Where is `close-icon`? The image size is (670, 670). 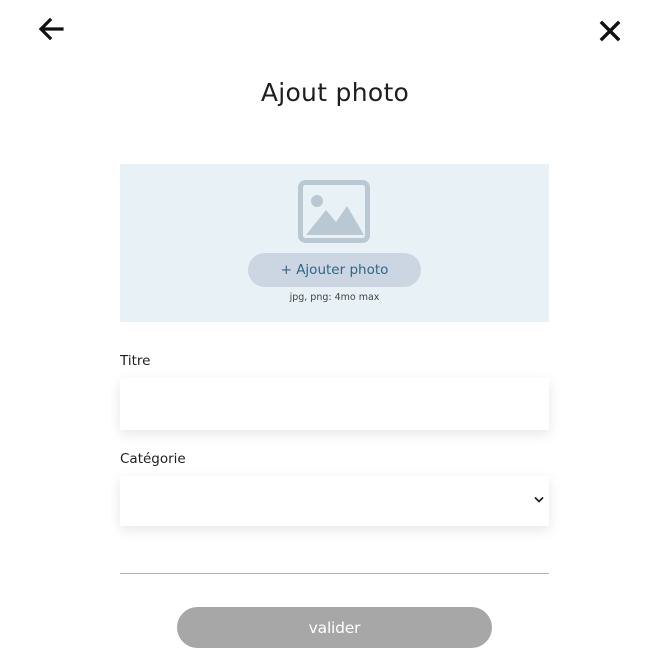
close-icon is located at coordinates (610, 31).